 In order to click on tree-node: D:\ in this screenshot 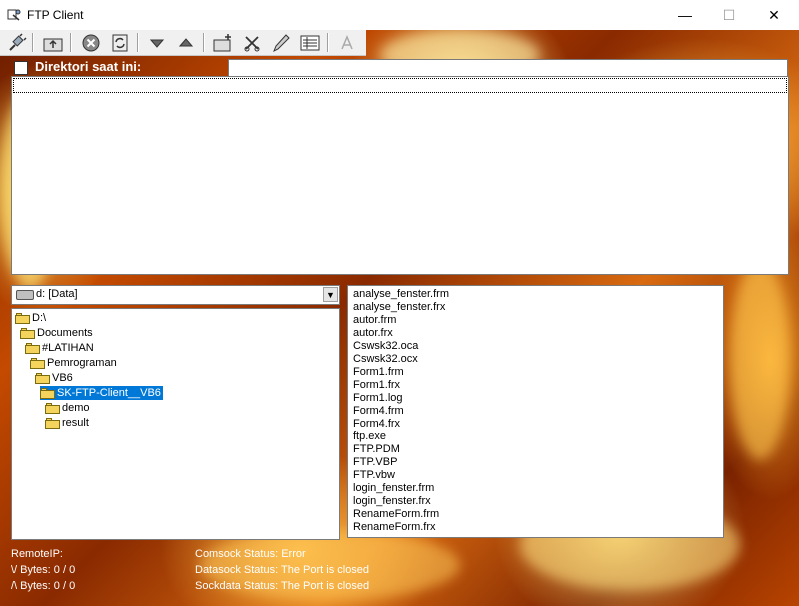, I will do `click(31, 318)`.